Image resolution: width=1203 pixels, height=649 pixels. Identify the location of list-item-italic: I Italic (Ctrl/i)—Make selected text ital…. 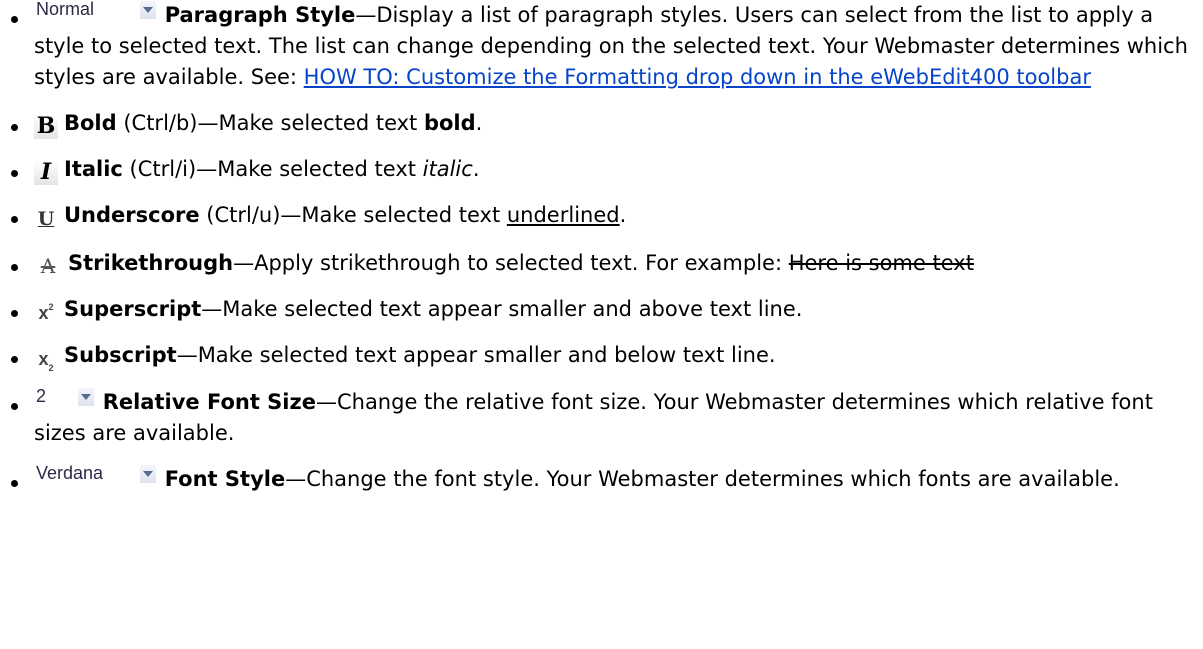
(598, 169).